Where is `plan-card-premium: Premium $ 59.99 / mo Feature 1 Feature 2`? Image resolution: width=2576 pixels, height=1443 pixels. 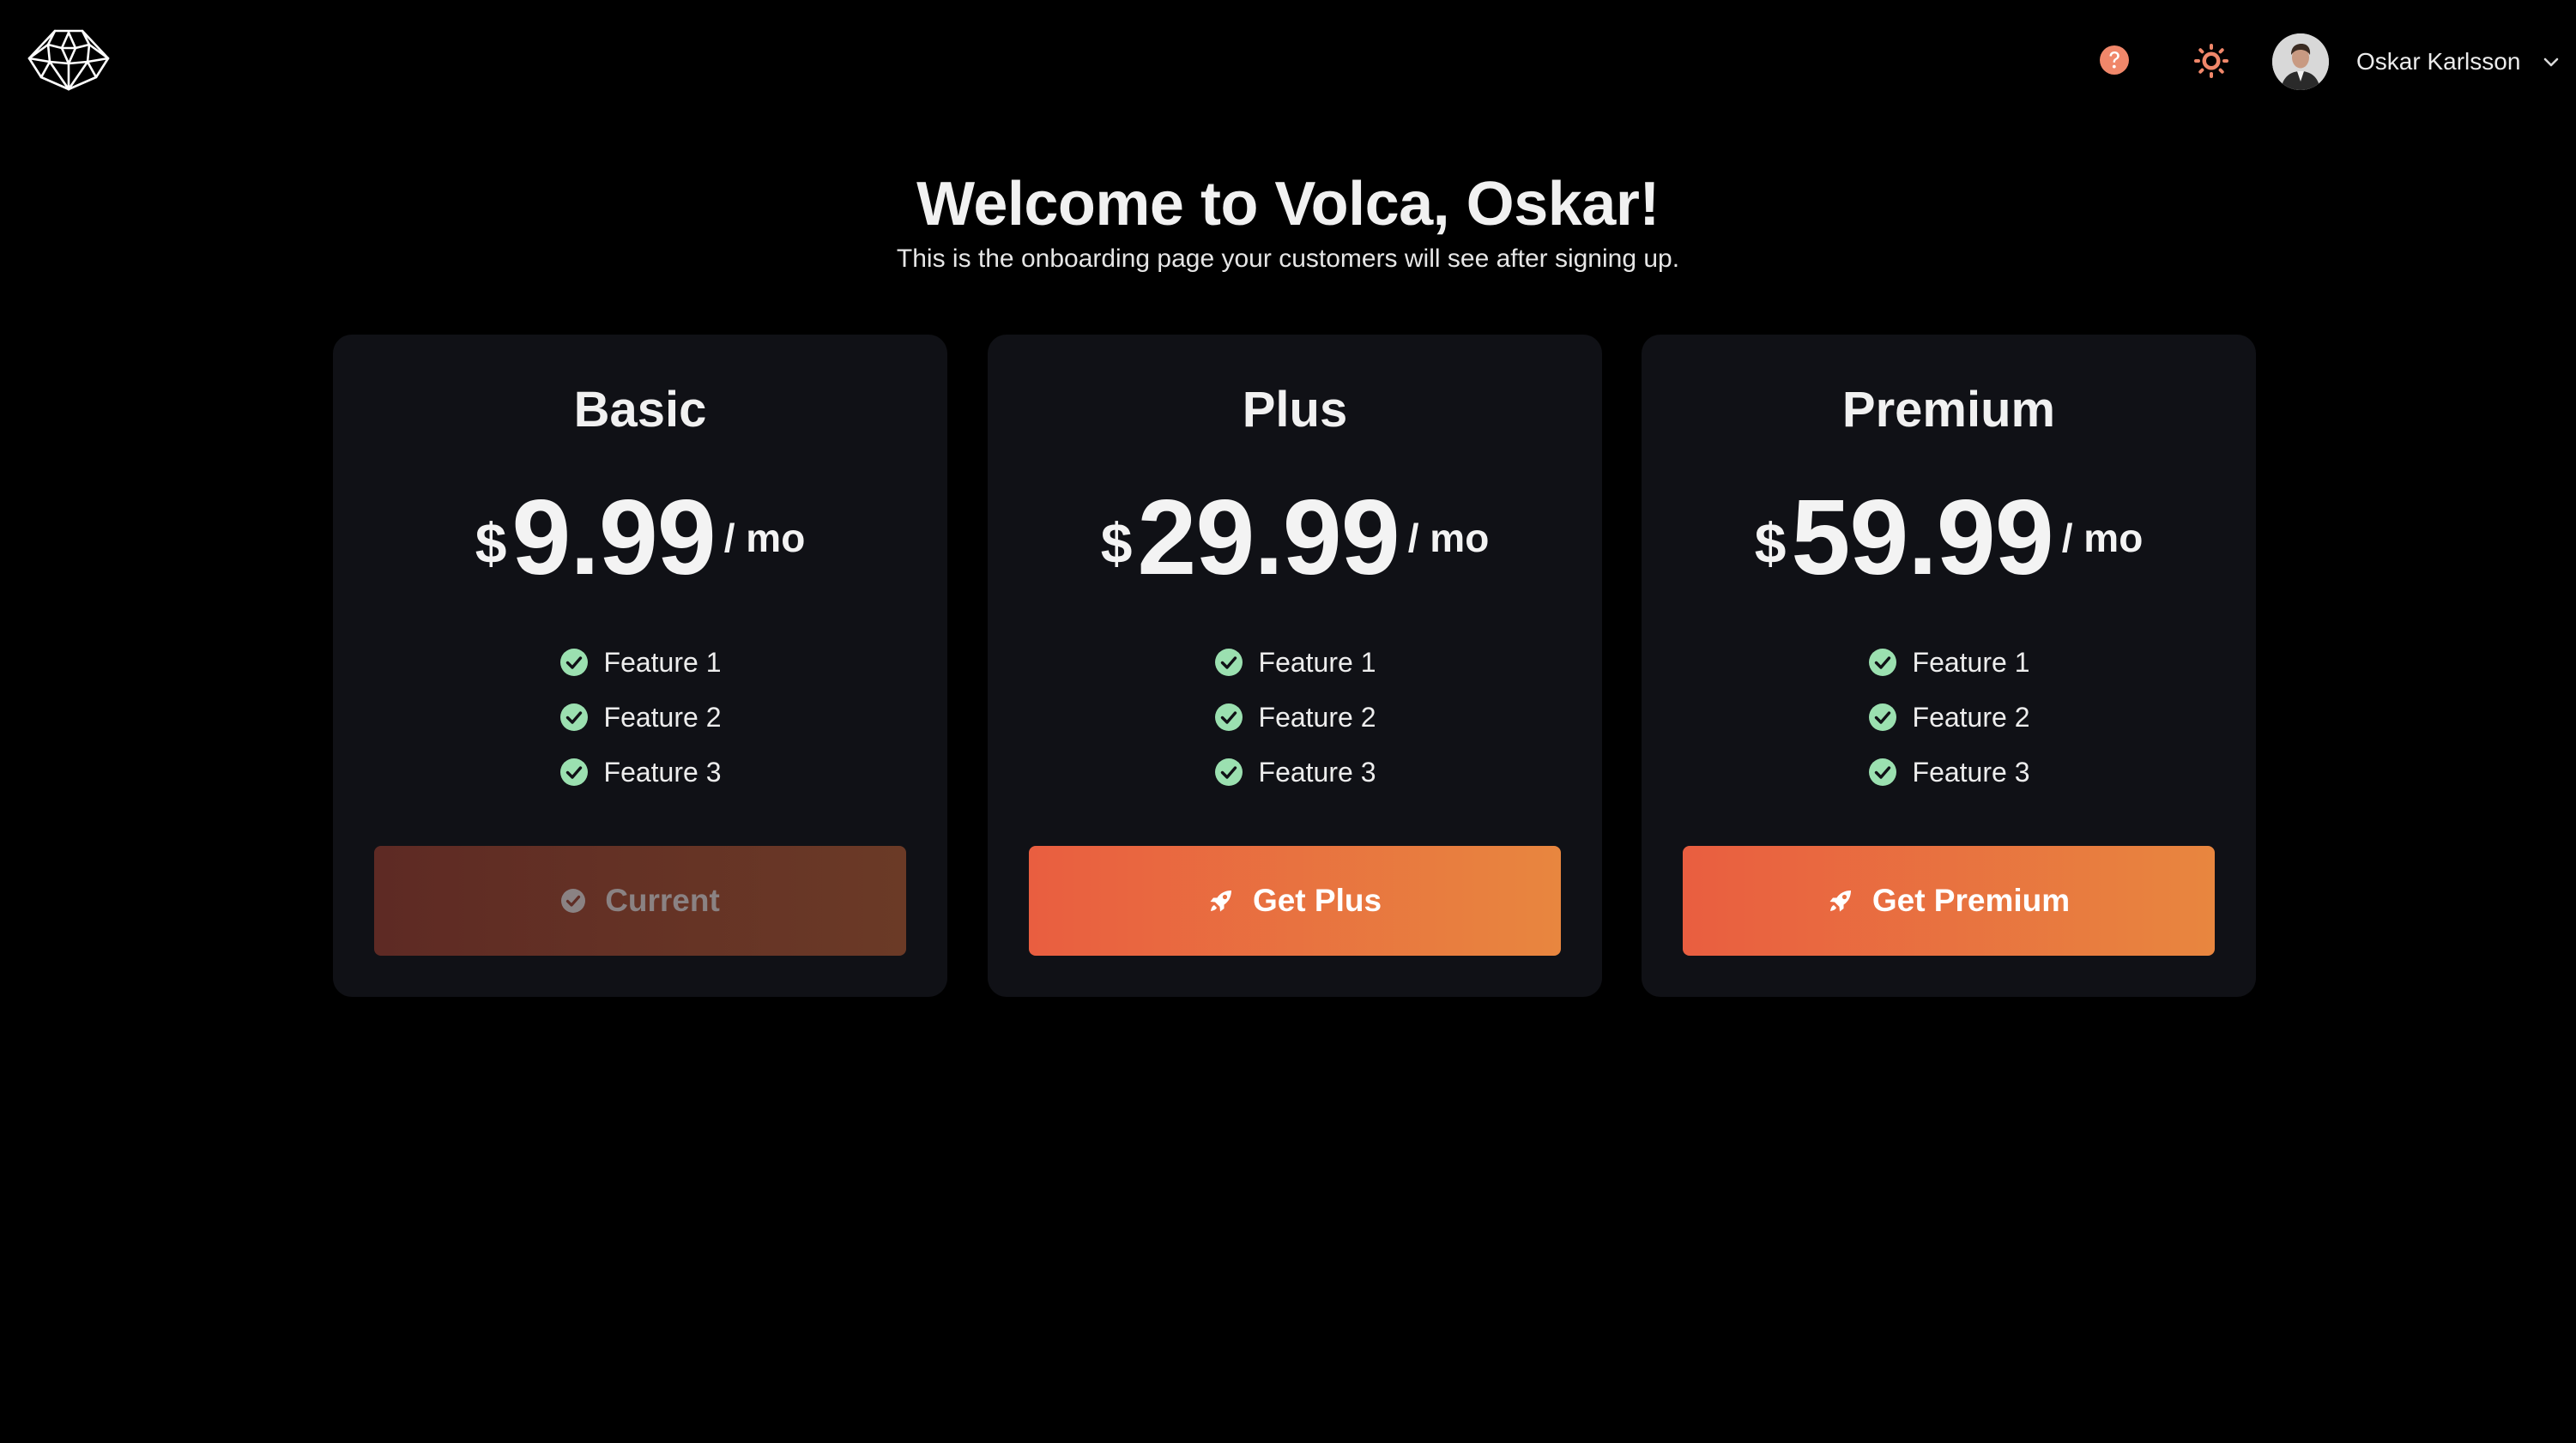
plan-card-premium: Premium $ 59.99 / mo Feature 1 Feature 2 is located at coordinates (1949, 666).